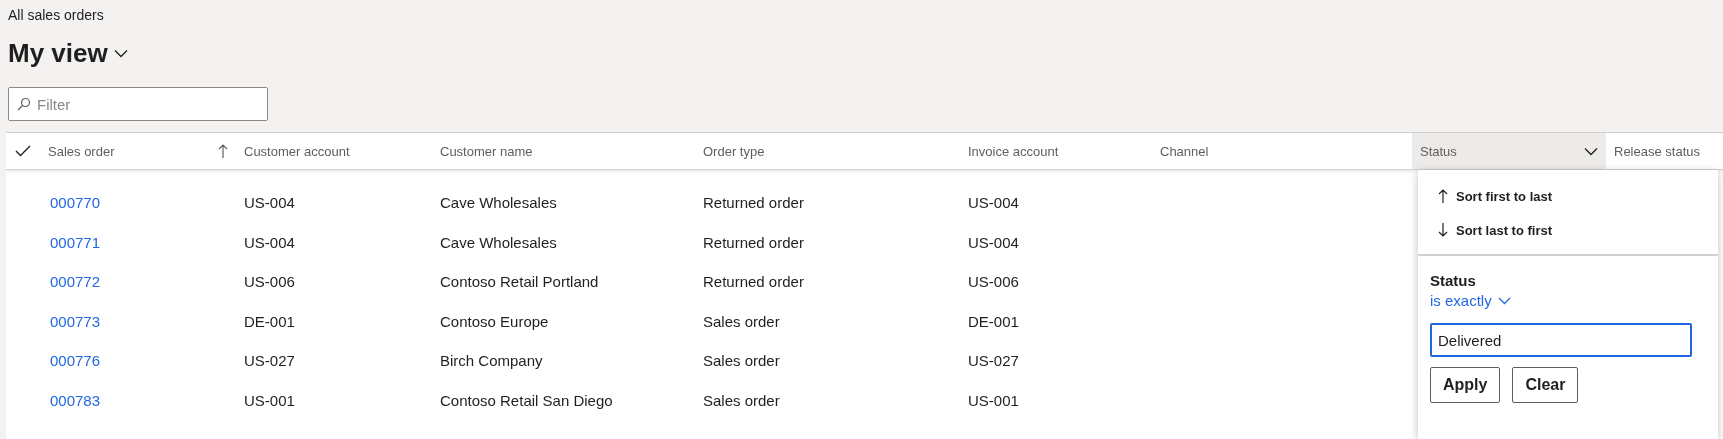 The image size is (1723, 439). What do you see at coordinates (827, 151) in the screenshot?
I see `column-header: Order type` at bounding box center [827, 151].